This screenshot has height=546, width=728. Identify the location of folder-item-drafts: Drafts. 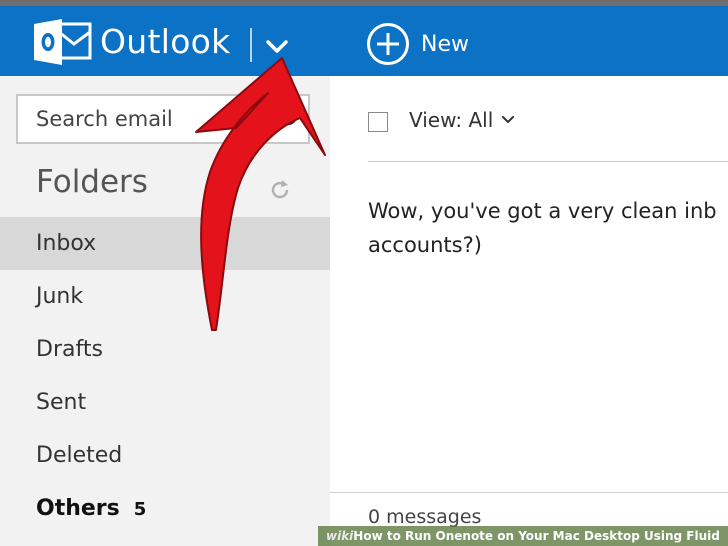
(165, 349).